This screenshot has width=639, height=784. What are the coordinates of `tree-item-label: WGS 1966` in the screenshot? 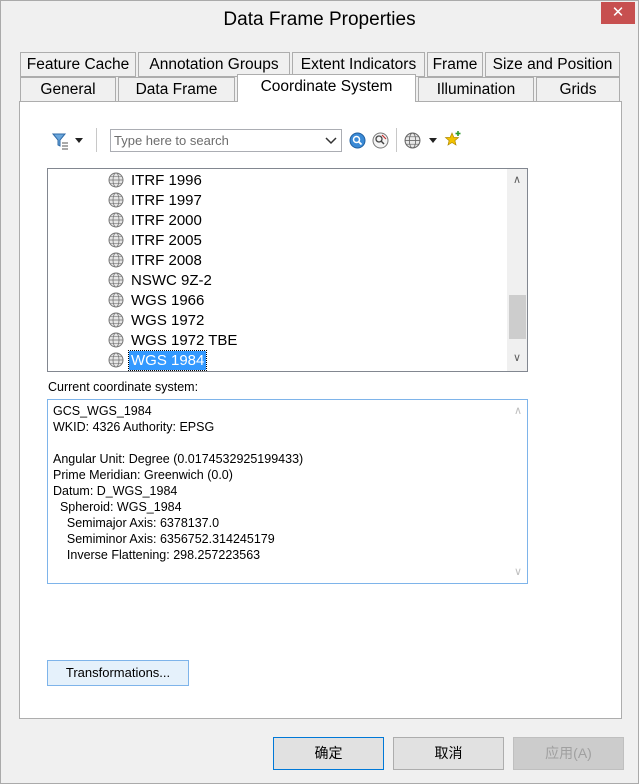 It's located at (168, 300).